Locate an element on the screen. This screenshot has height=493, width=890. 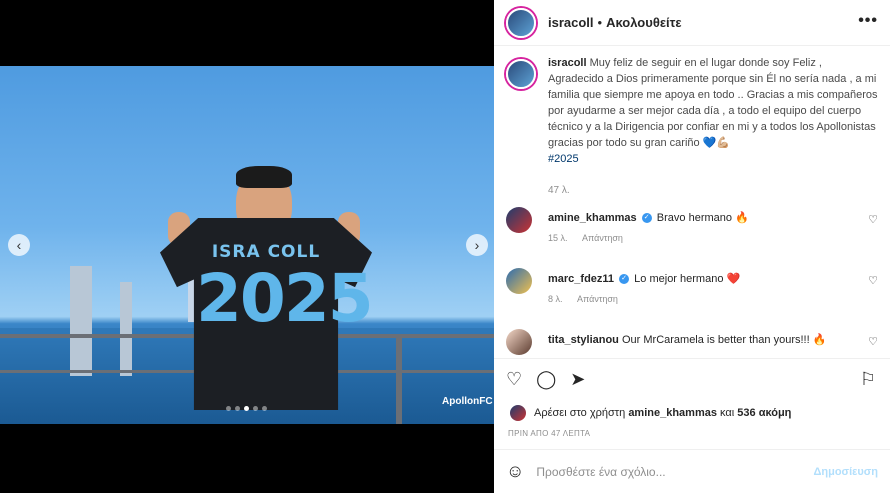
carousel-dots is located at coordinates (246, 408).